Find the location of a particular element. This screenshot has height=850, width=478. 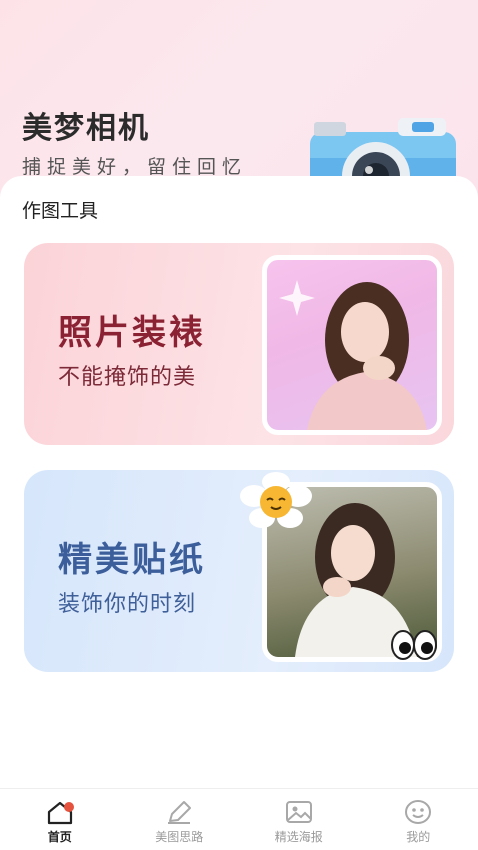

tab-label: 首页 is located at coordinates (59, 837).